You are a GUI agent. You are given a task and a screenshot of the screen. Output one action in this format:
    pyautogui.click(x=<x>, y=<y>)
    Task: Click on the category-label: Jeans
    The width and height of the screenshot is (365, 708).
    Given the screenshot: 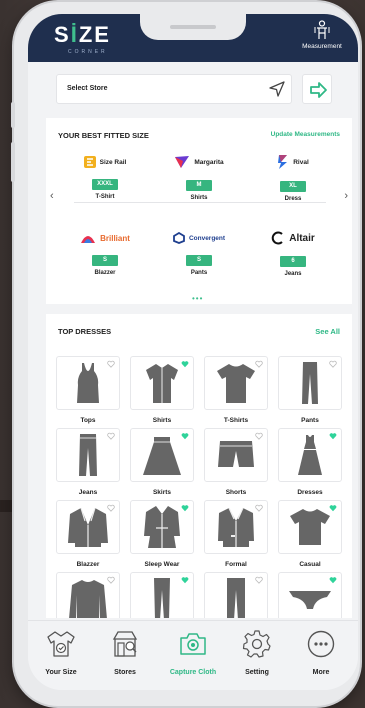 What is the action you would take?
    pyautogui.click(x=293, y=274)
    